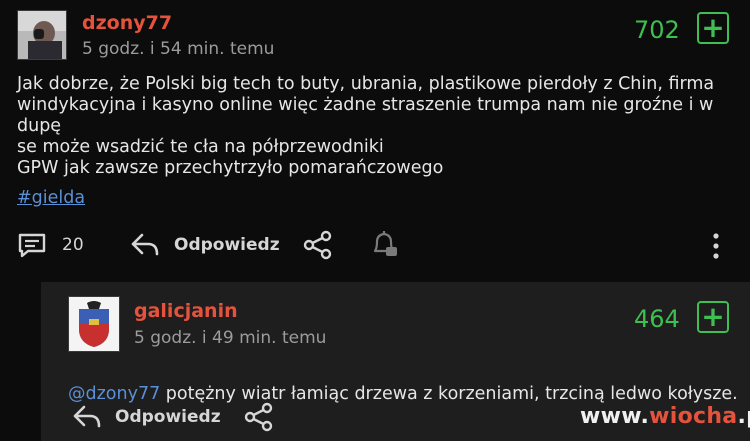 The height and width of the screenshot is (441, 750). What do you see at coordinates (127, 23) in the screenshot?
I see `post-author-name: dzony77` at bounding box center [127, 23].